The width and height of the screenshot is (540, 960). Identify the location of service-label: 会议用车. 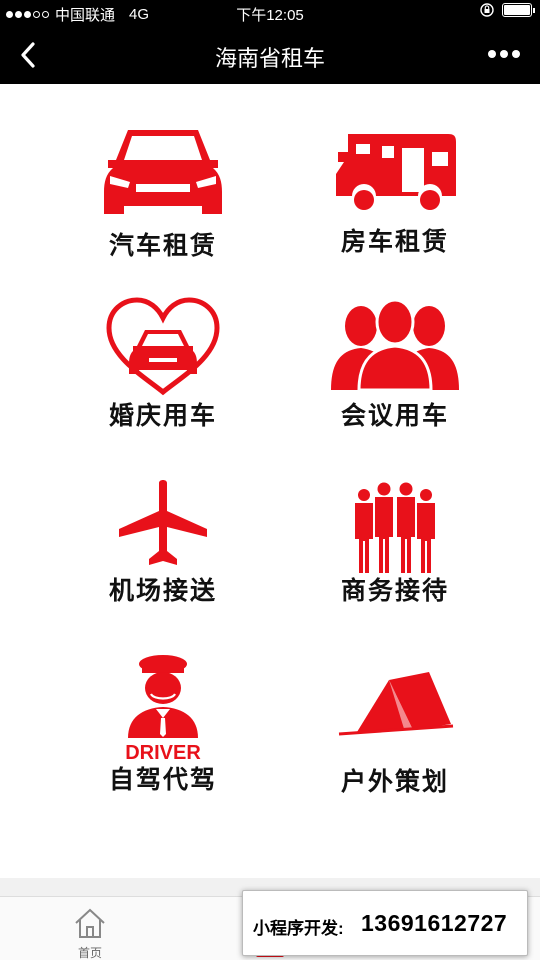
(394, 416).